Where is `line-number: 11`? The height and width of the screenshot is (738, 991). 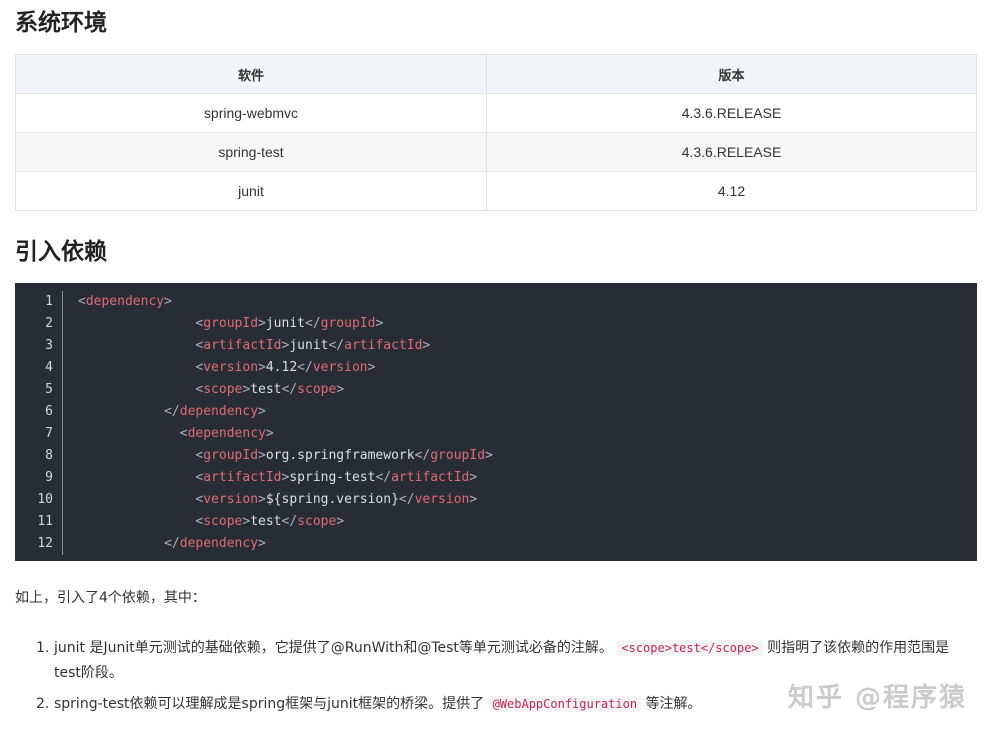 line-number: 11 is located at coordinates (45, 521).